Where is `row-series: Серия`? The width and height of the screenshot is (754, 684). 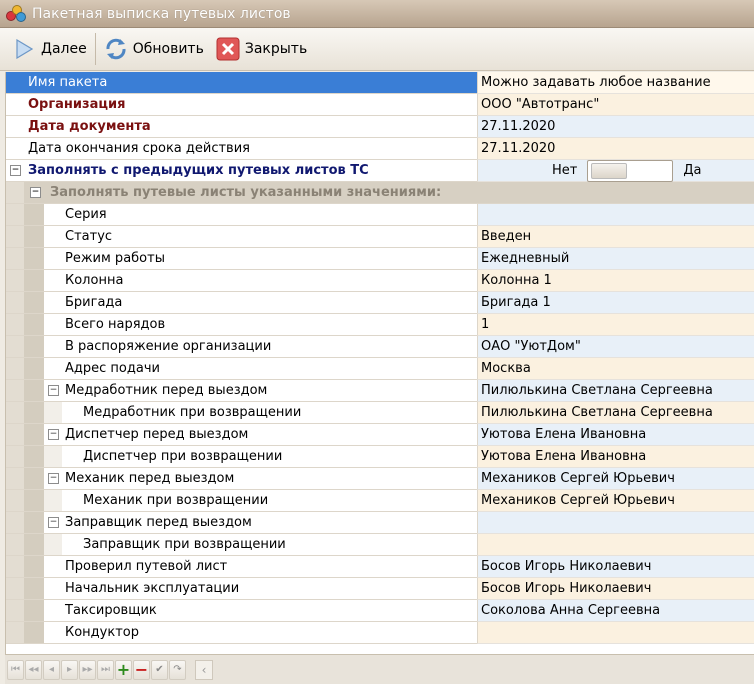 row-series: Серия is located at coordinates (380, 215).